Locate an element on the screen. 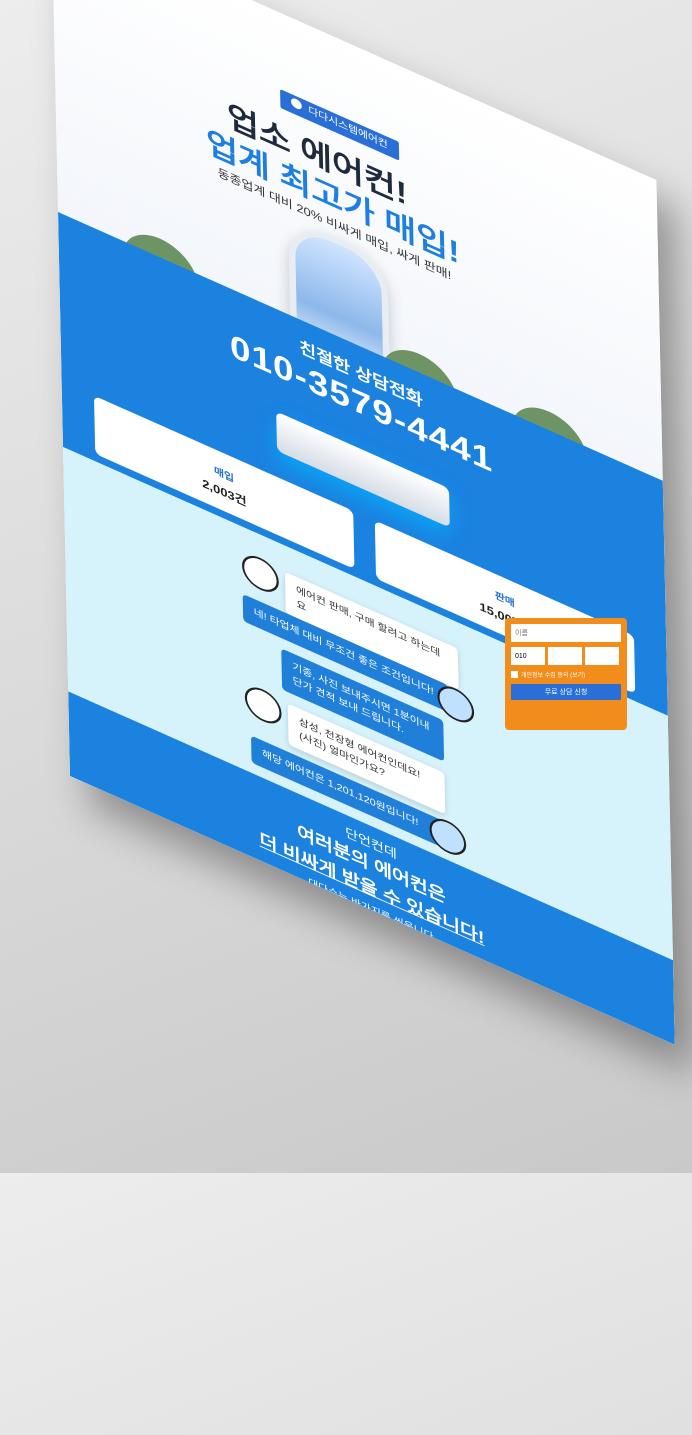  brand-logo-icon is located at coordinates (296, 103).